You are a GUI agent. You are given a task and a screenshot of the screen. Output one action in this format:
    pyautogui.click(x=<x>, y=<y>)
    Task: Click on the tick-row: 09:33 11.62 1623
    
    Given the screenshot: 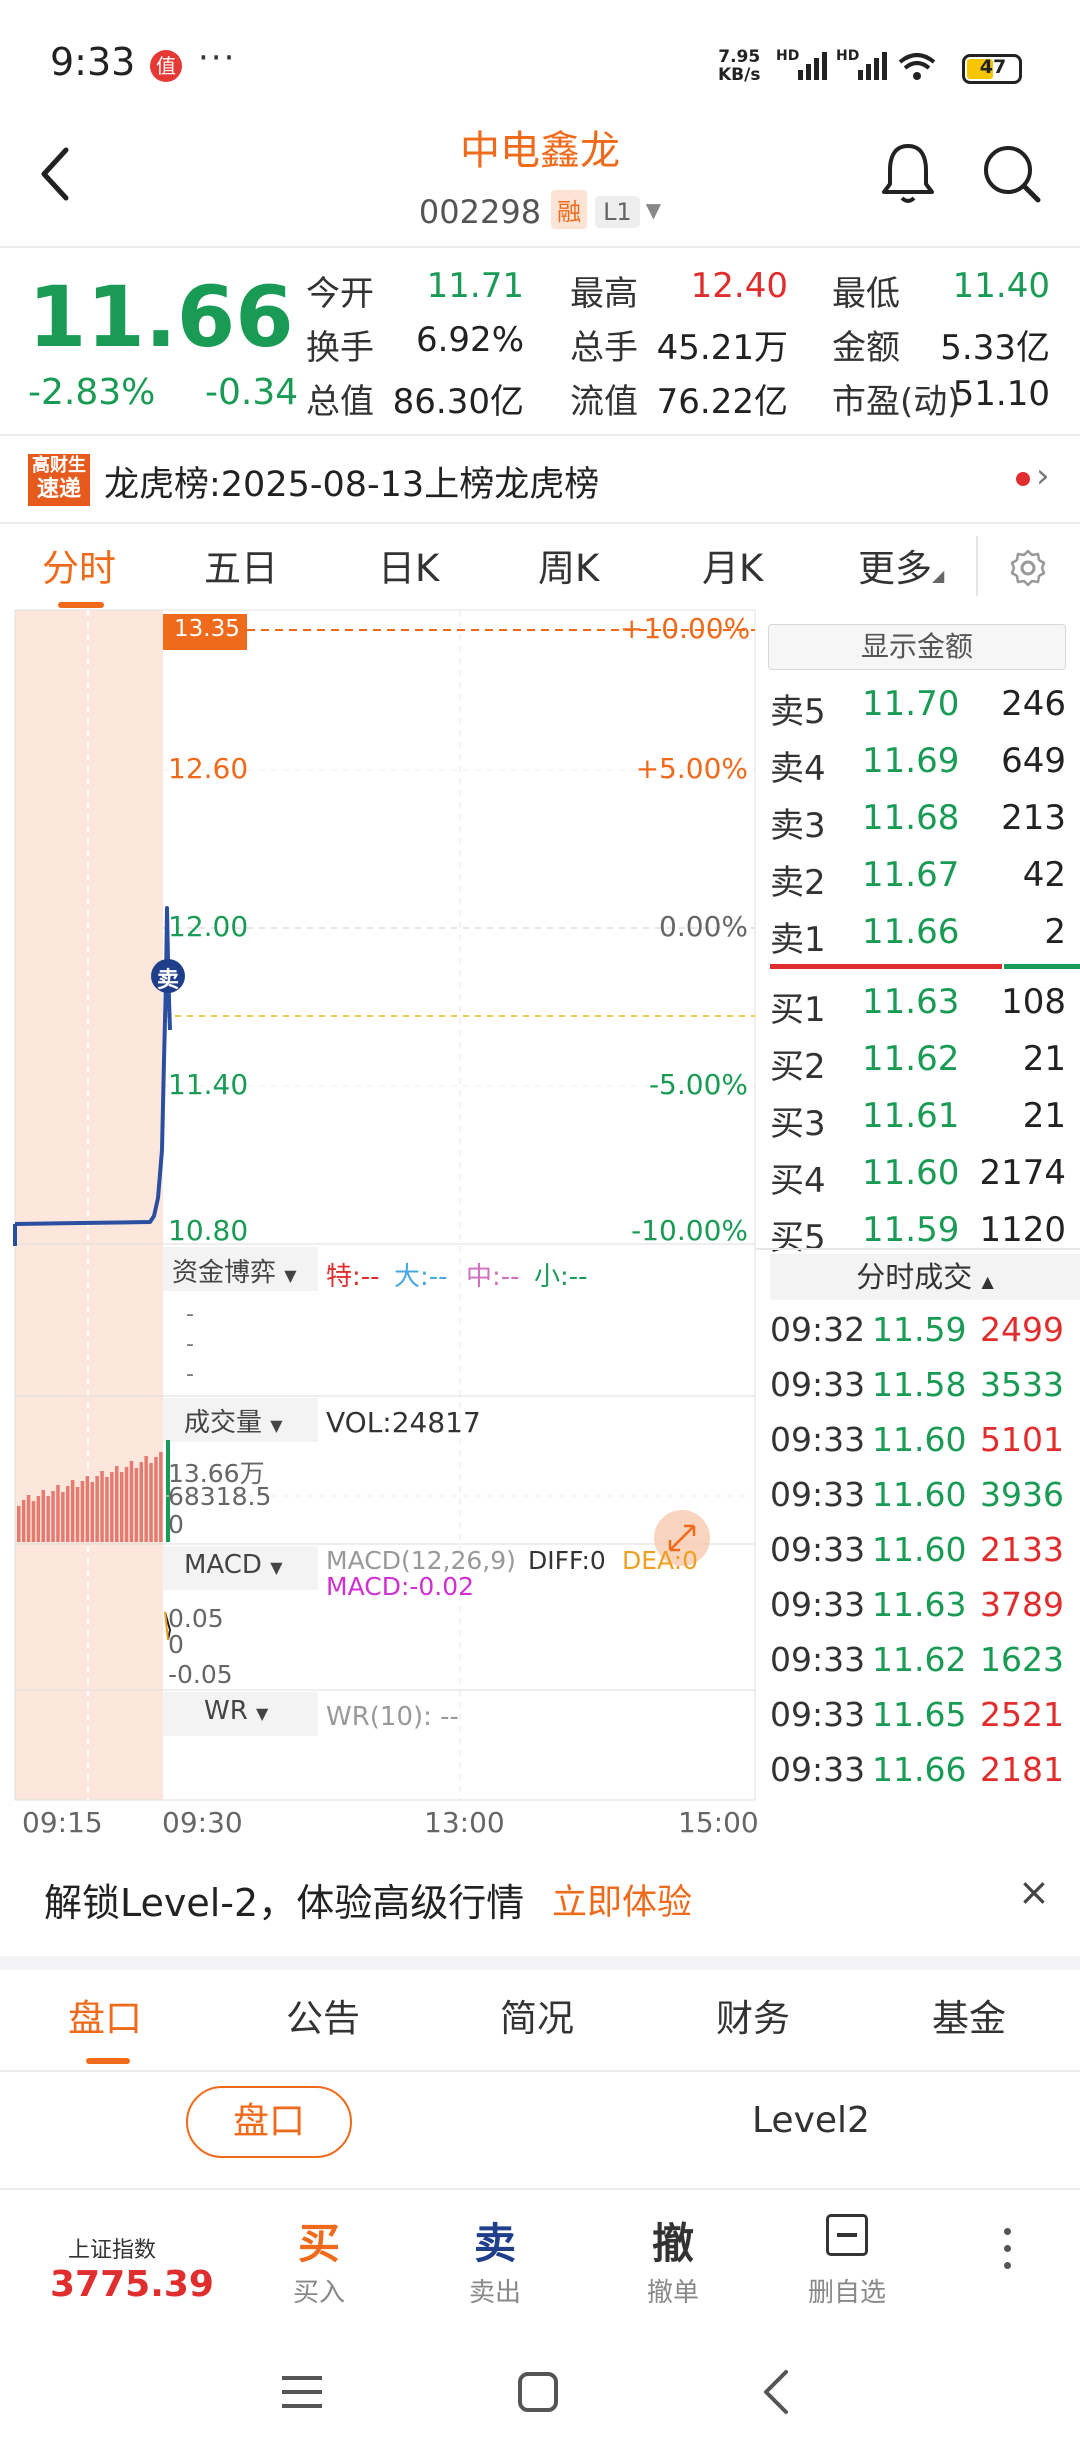 What is the action you would take?
    pyautogui.click(x=920, y=1661)
    